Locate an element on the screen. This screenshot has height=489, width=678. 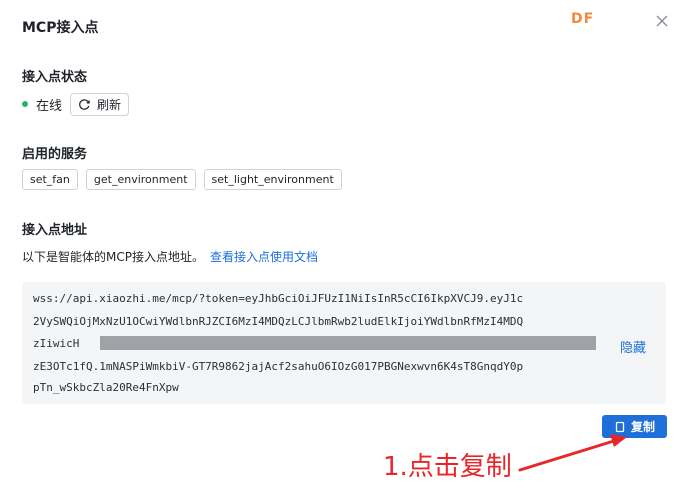
endpoint-url-line-3: zIiwicH is located at coordinates (56, 343).